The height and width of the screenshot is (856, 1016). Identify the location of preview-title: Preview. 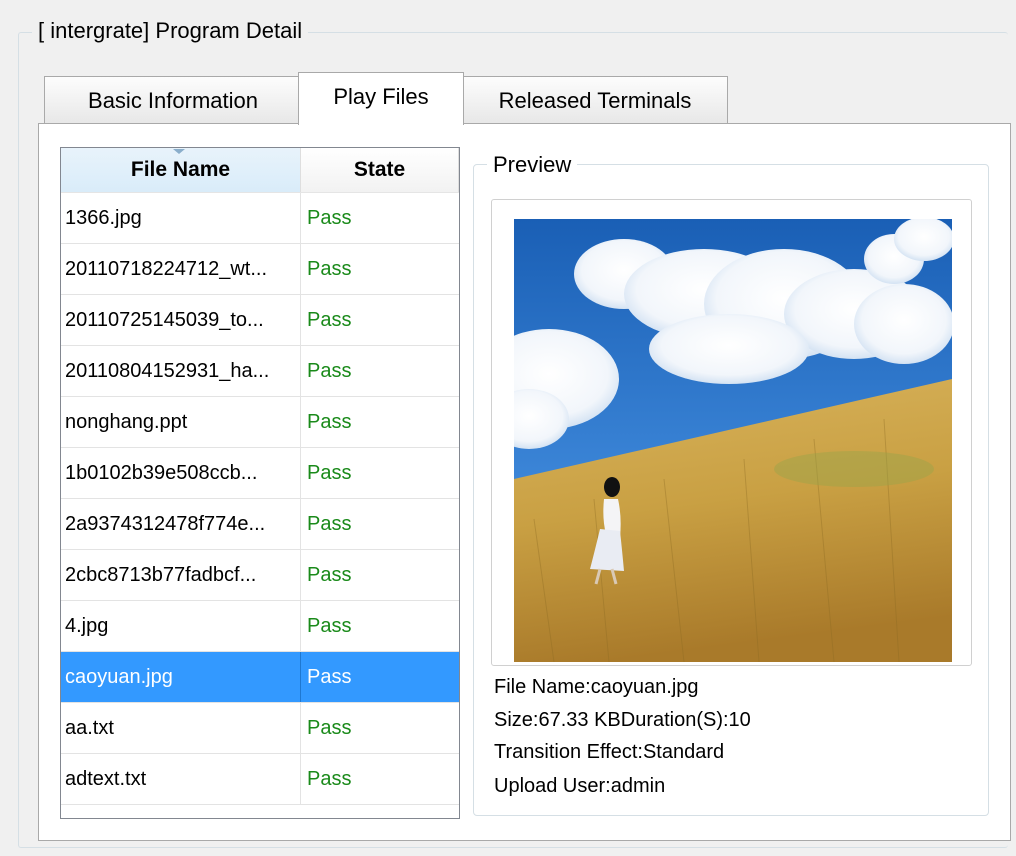
(532, 165).